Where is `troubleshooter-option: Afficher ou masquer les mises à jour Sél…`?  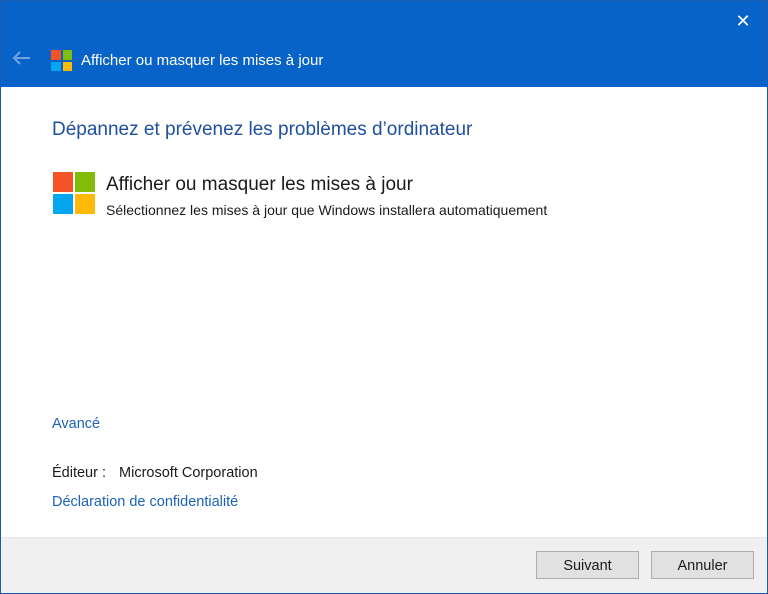
troubleshooter-option: Afficher ou masquer les mises à jour Sél… is located at coordinates (361, 195).